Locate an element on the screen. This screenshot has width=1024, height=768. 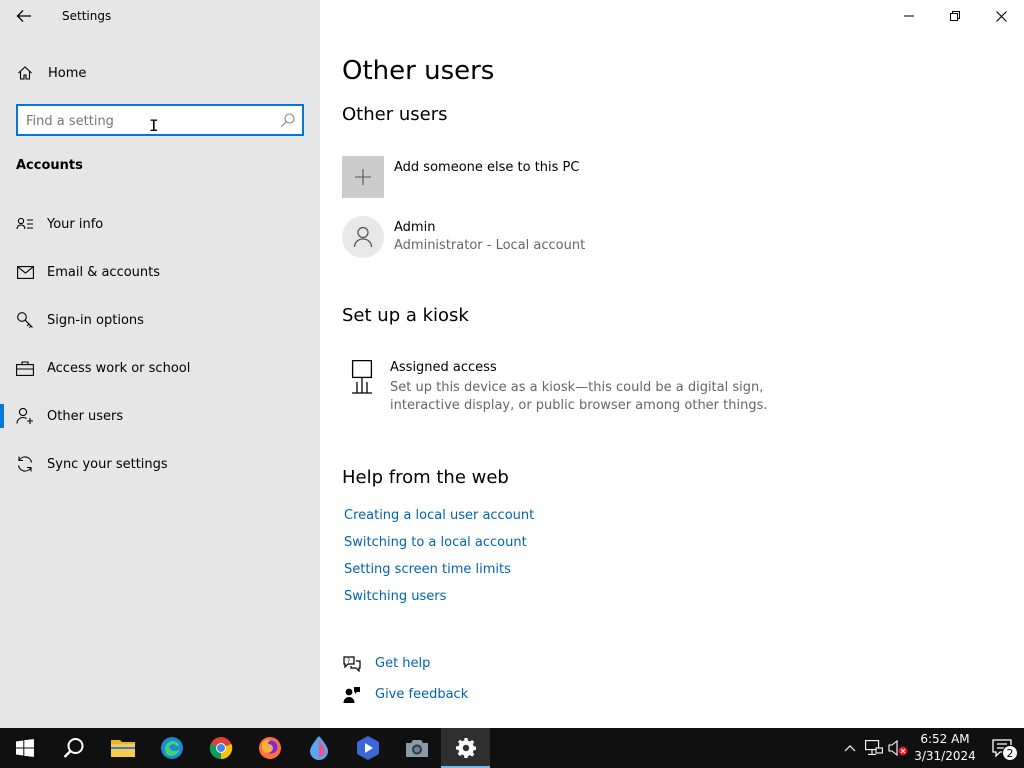
other-users-heading: Other users is located at coordinates (395, 114).